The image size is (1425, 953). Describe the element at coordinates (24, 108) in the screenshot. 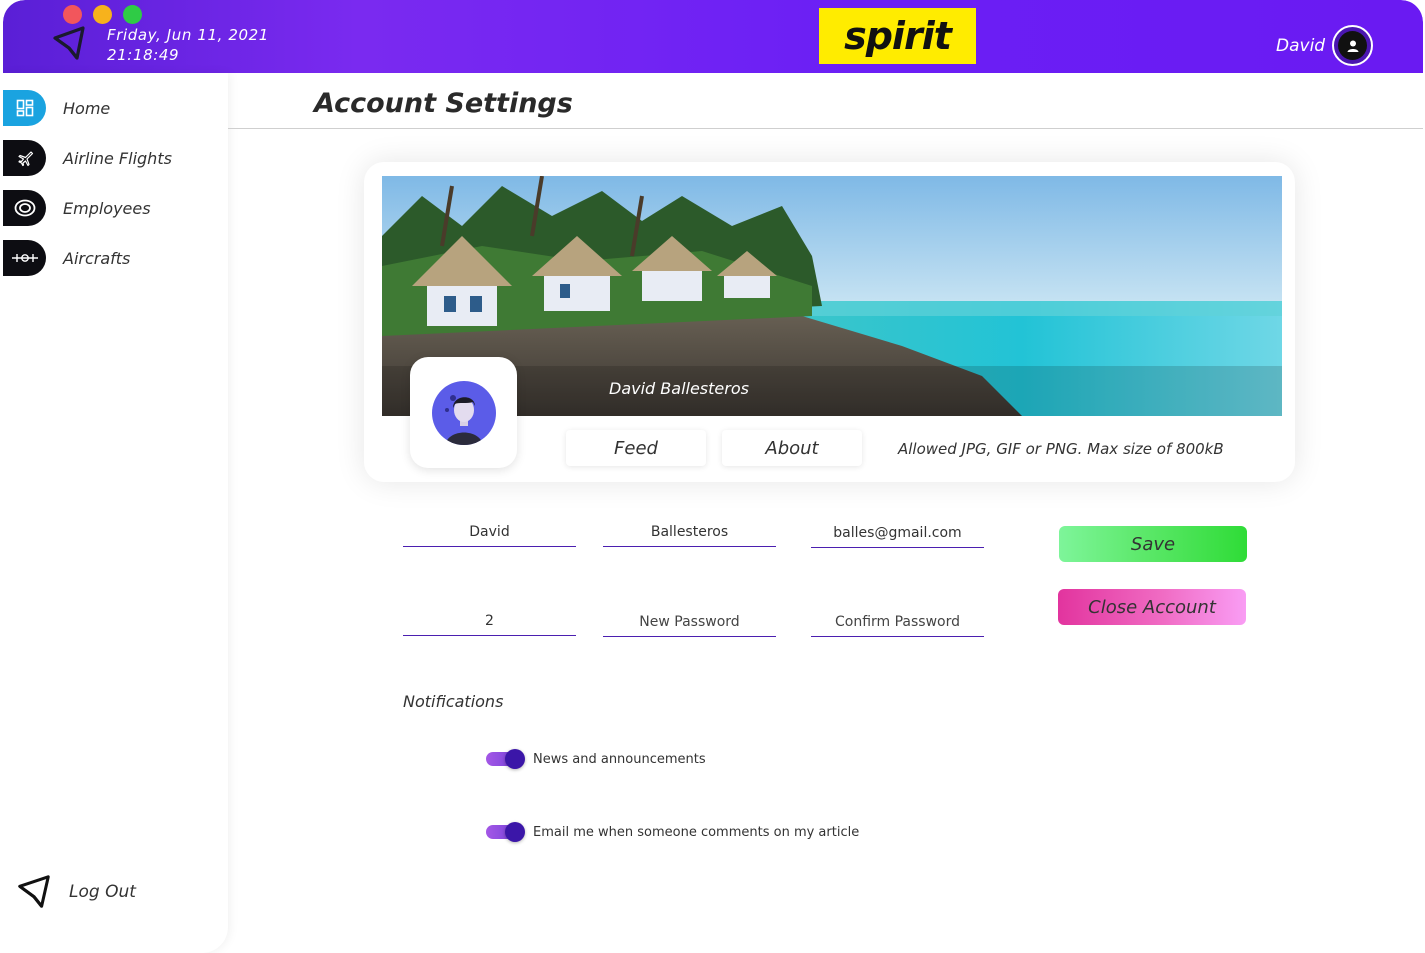

I see `dashboard-icon` at that location.